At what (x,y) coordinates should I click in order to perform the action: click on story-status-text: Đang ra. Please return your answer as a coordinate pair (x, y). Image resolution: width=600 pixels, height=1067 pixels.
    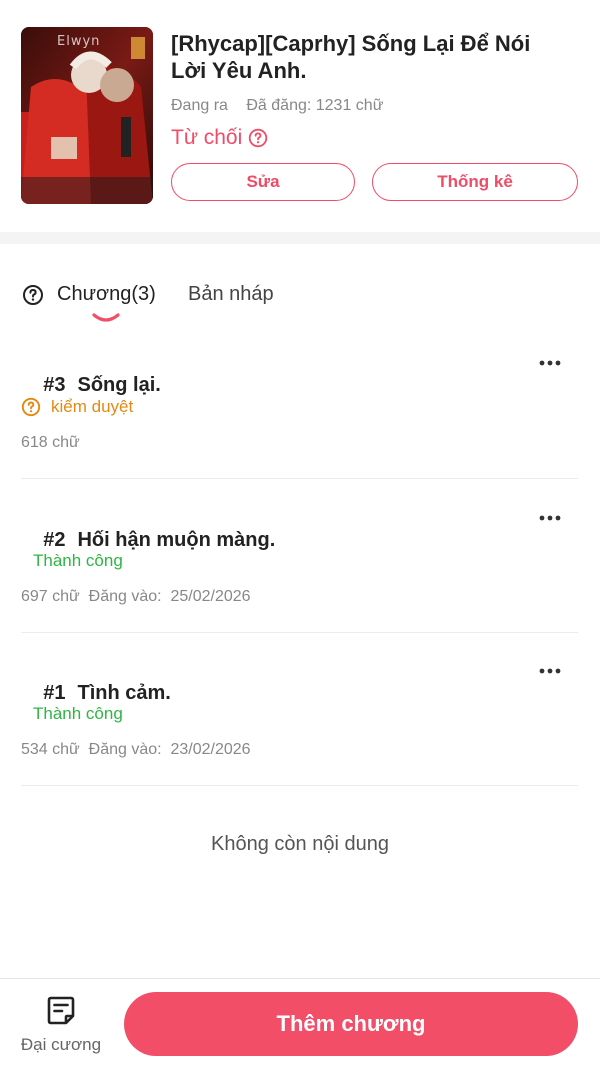
    Looking at the image, I should click on (199, 105).